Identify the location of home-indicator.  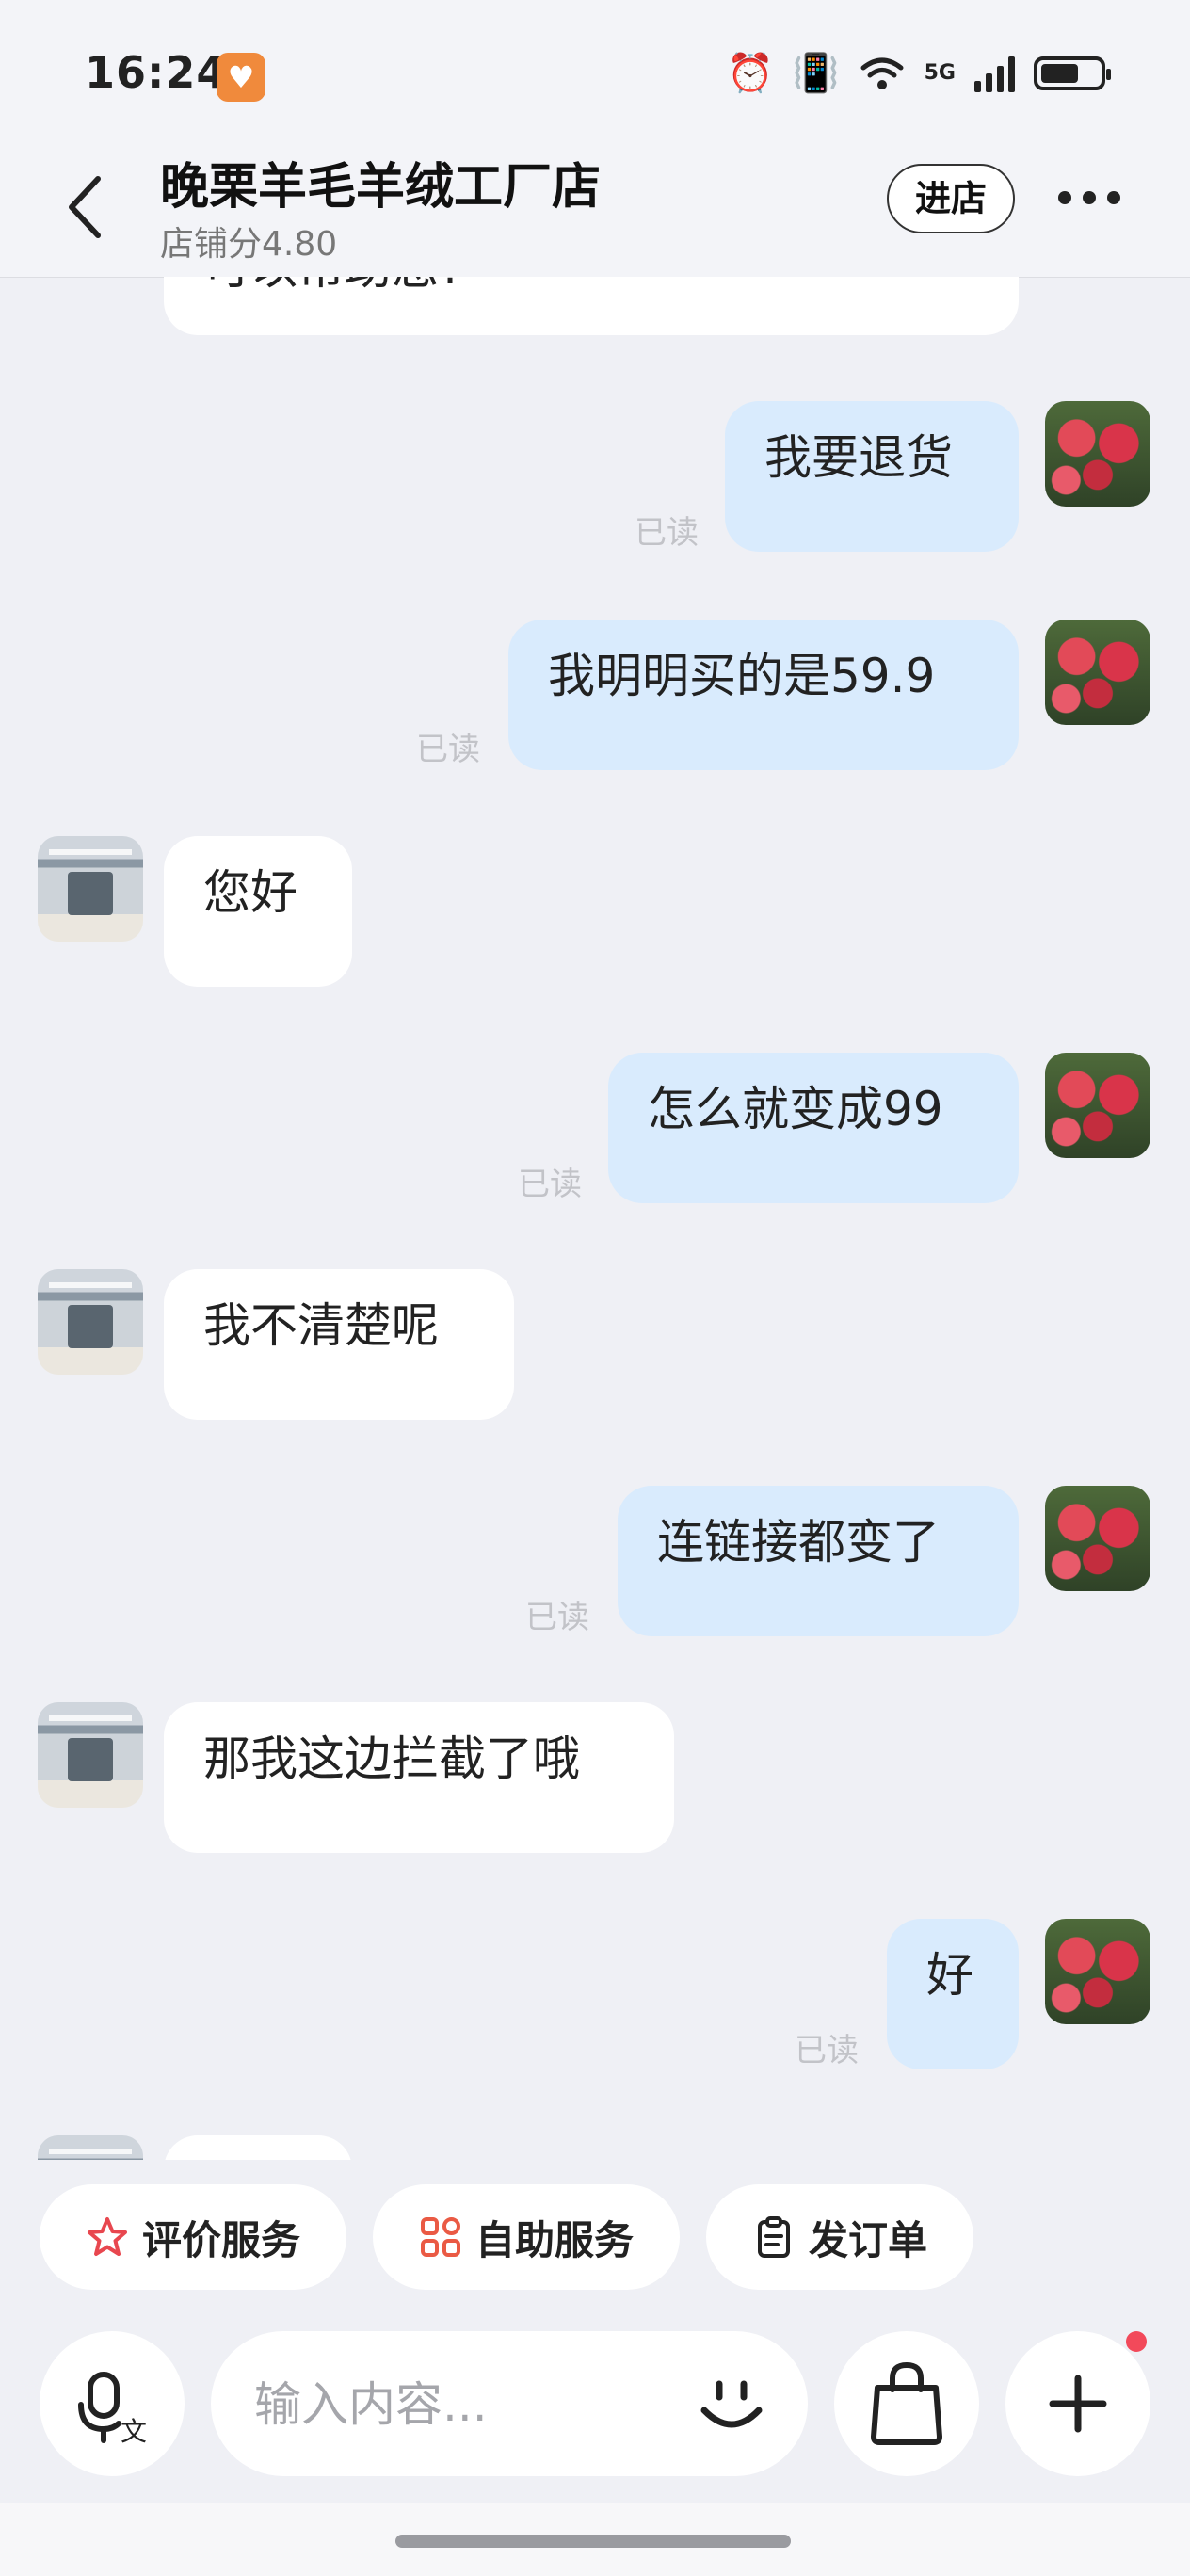
(593, 2541).